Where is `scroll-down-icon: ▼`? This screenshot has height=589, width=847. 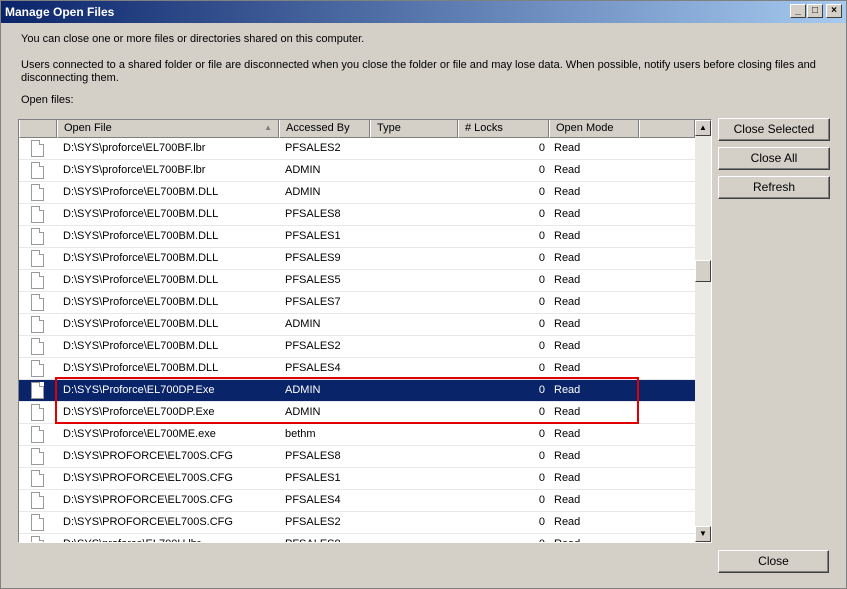
scroll-down-icon: ▼ is located at coordinates (703, 534).